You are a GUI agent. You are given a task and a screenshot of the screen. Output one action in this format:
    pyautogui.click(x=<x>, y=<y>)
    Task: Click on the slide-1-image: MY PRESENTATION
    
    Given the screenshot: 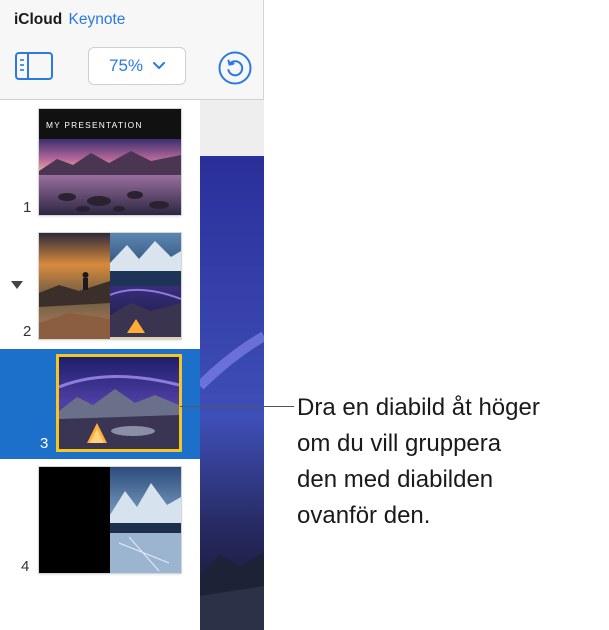 What is the action you would take?
    pyautogui.click(x=110, y=162)
    